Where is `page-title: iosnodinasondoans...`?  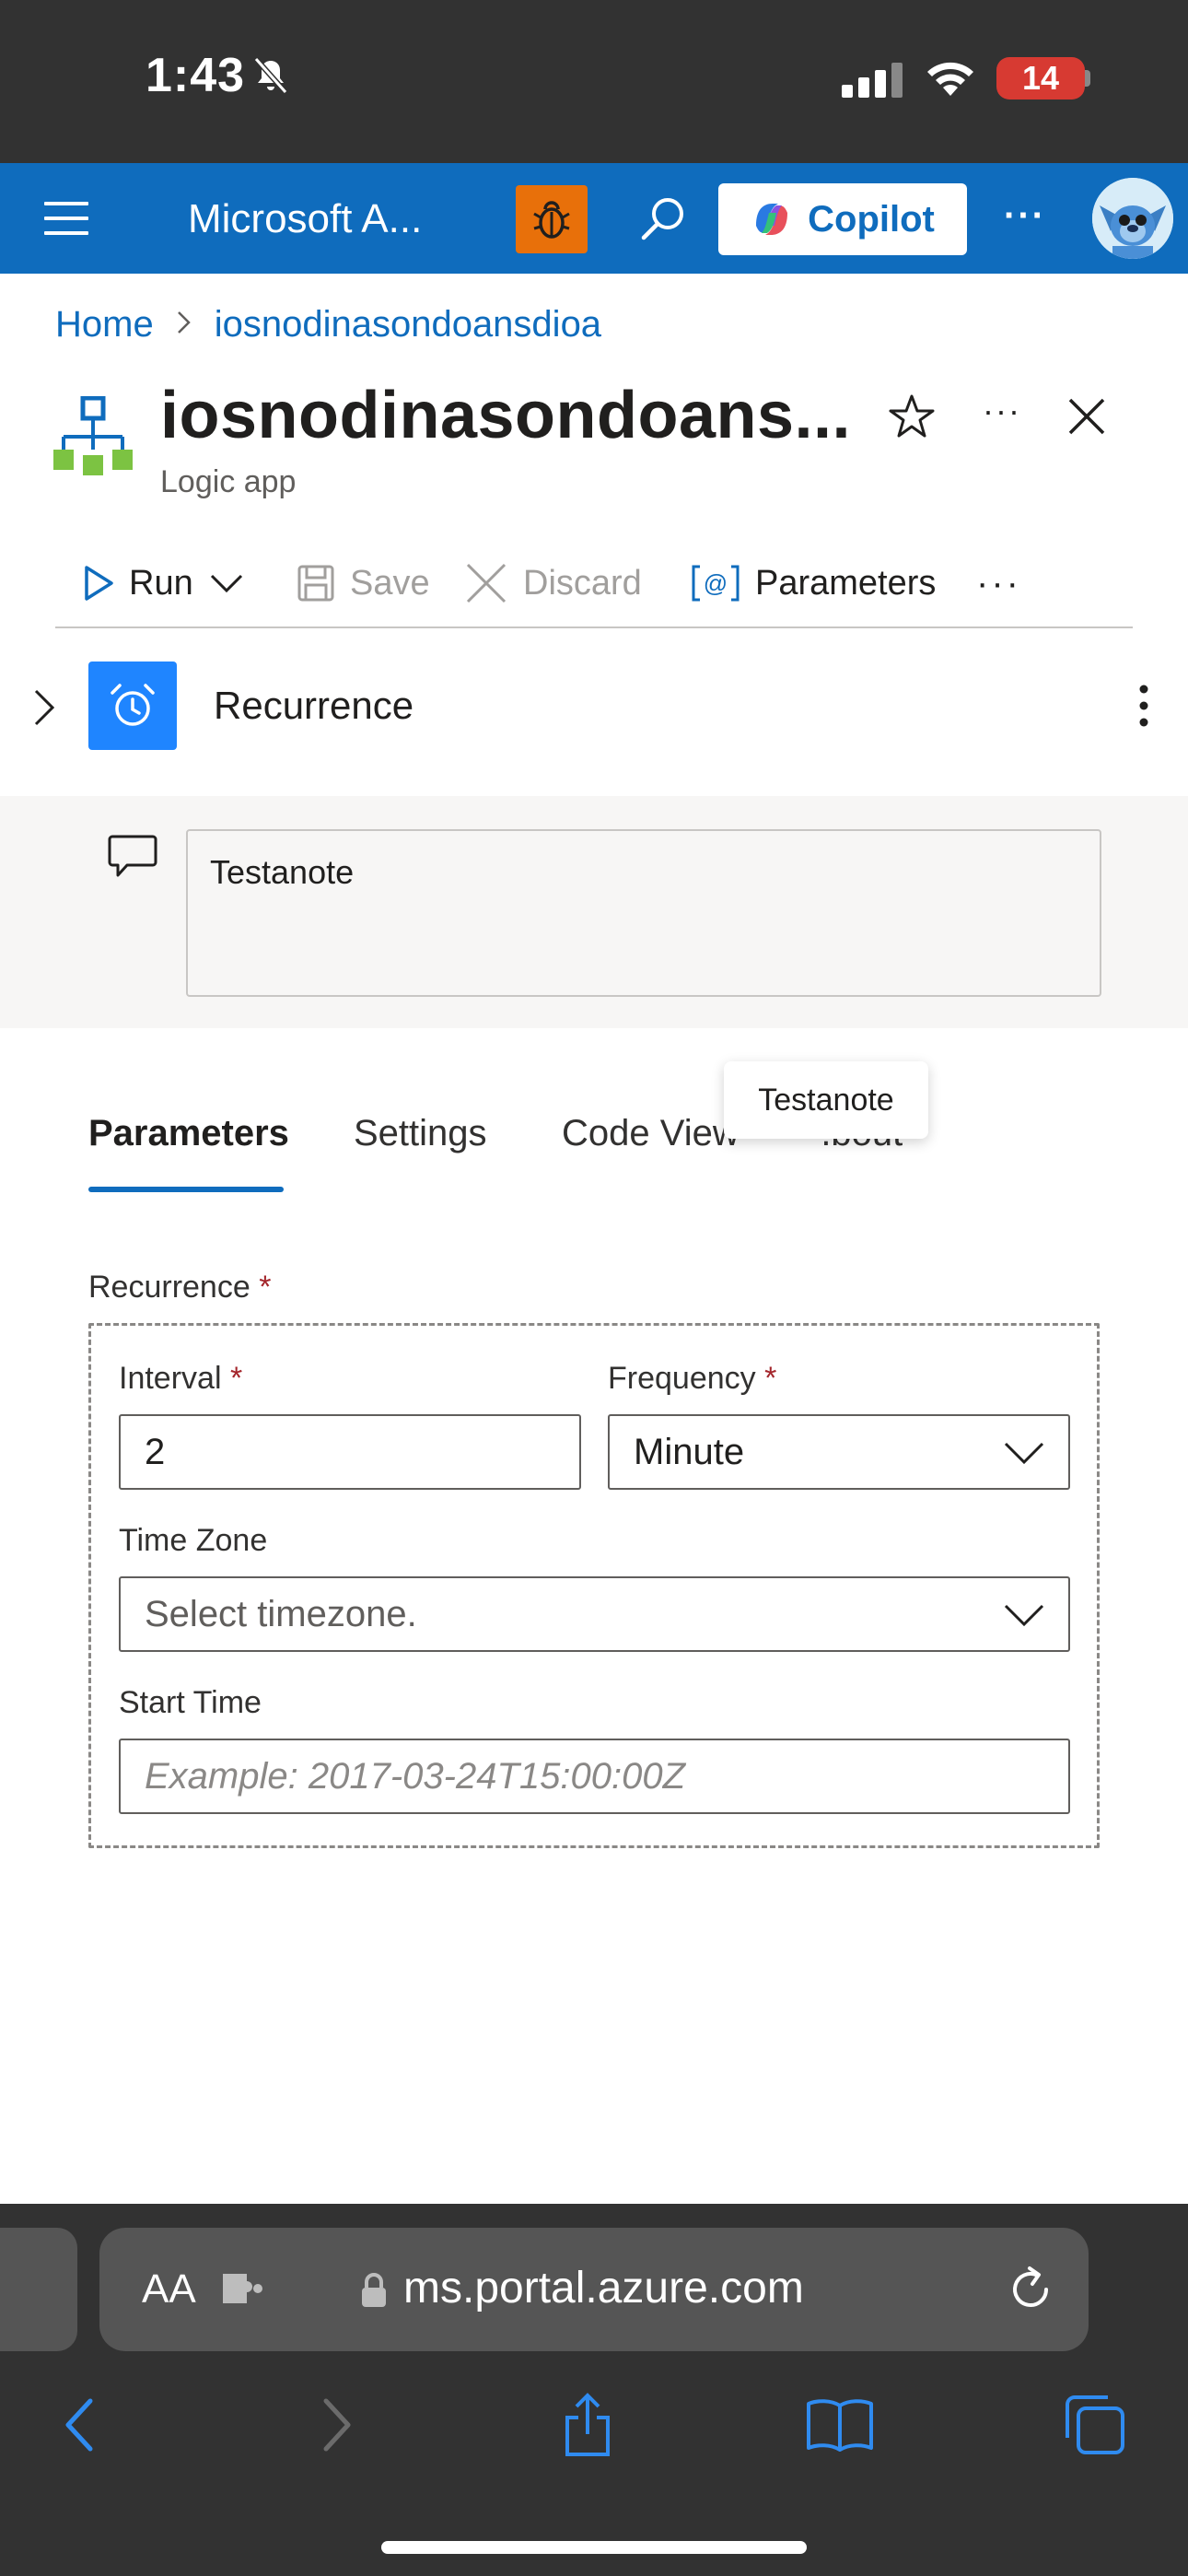 page-title: iosnodinasondoans... is located at coordinates (506, 415).